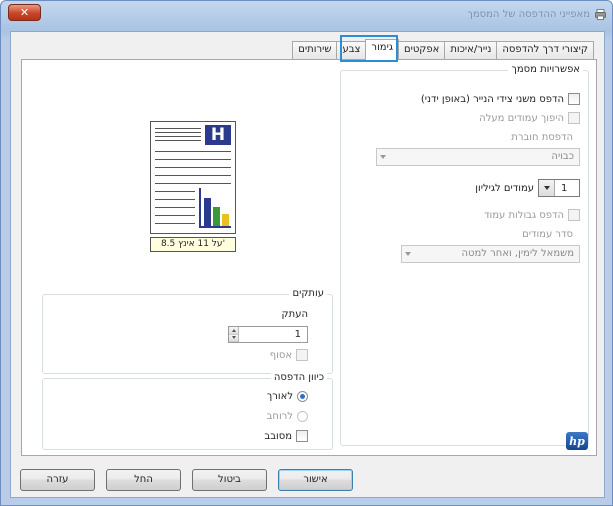 Image resolution: width=613 pixels, height=506 pixels. Describe the element at coordinates (524, 215) in the screenshot. I see `print-page-borders-label: הדפס גבולות עמוד` at that location.